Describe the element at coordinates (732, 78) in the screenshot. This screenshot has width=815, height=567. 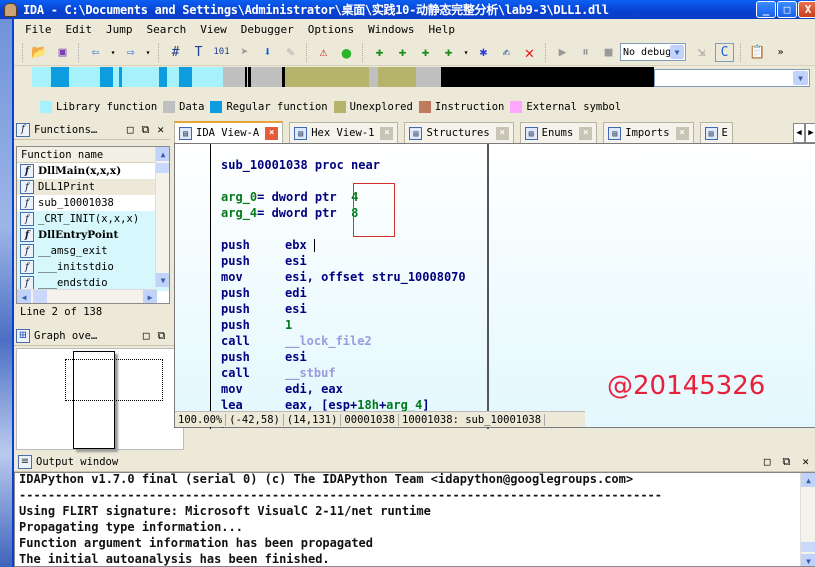
I see `navigation-address-combo: ▼` at that location.